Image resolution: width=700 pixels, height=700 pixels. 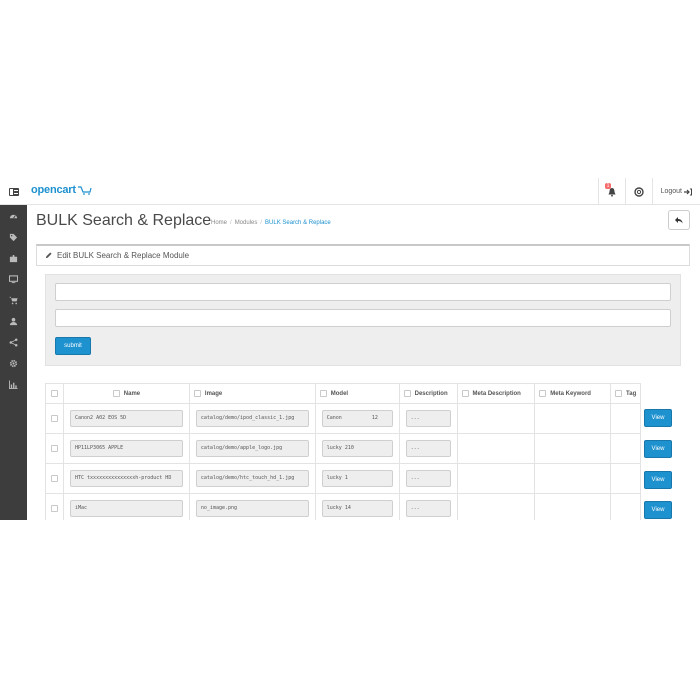 What do you see at coordinates (252, 508) in the screenshot?
I see `image-field: no_image.png` at bounding box center [252, 508].